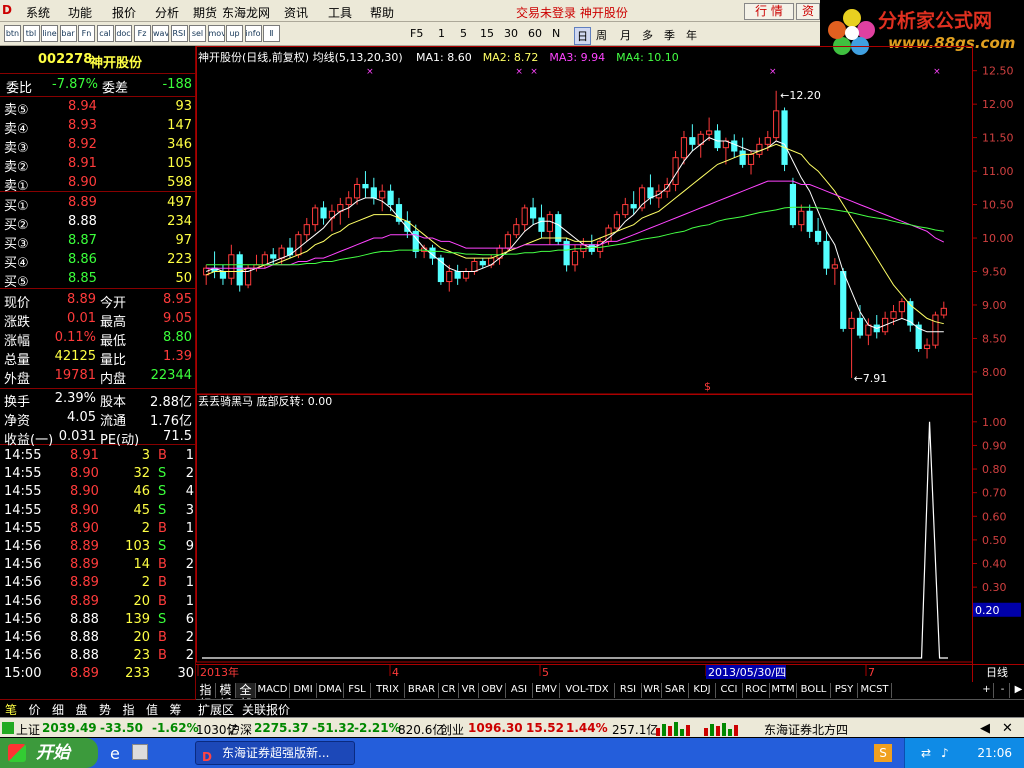 The height and width of the screenshot is (768, 1024). I want to click on menu-futures: 期货, so click(205, 12).